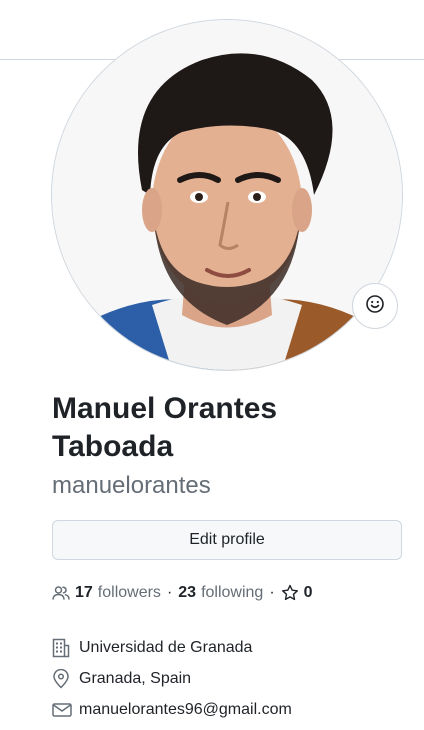  I want to click on building-icon, so click(62, 648).